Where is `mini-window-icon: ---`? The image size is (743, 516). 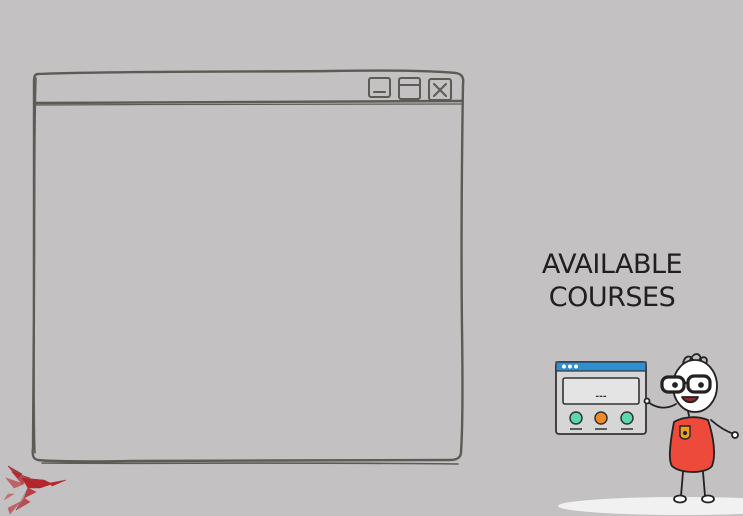 mini-window-icon: --- is located at coordinates (601, 398).